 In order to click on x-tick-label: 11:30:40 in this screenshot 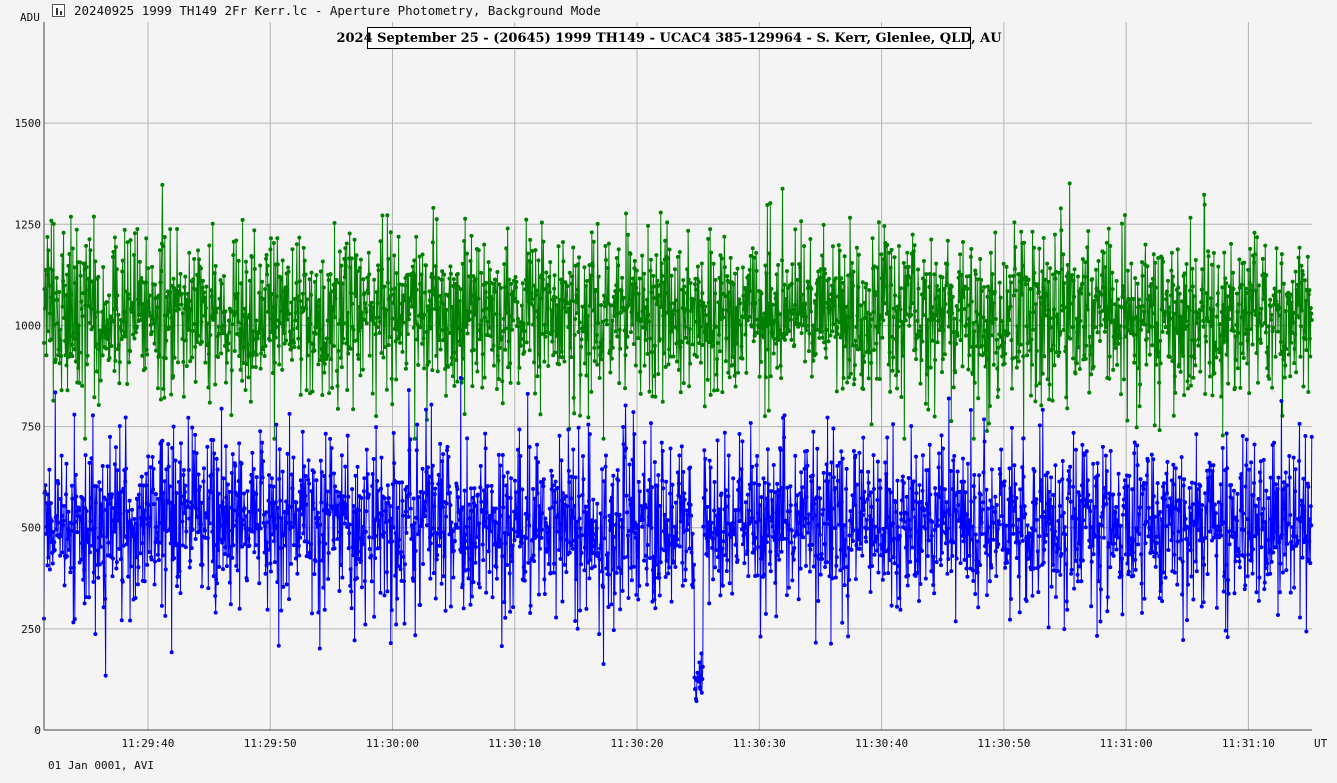, I will do `click(881, 743)`.